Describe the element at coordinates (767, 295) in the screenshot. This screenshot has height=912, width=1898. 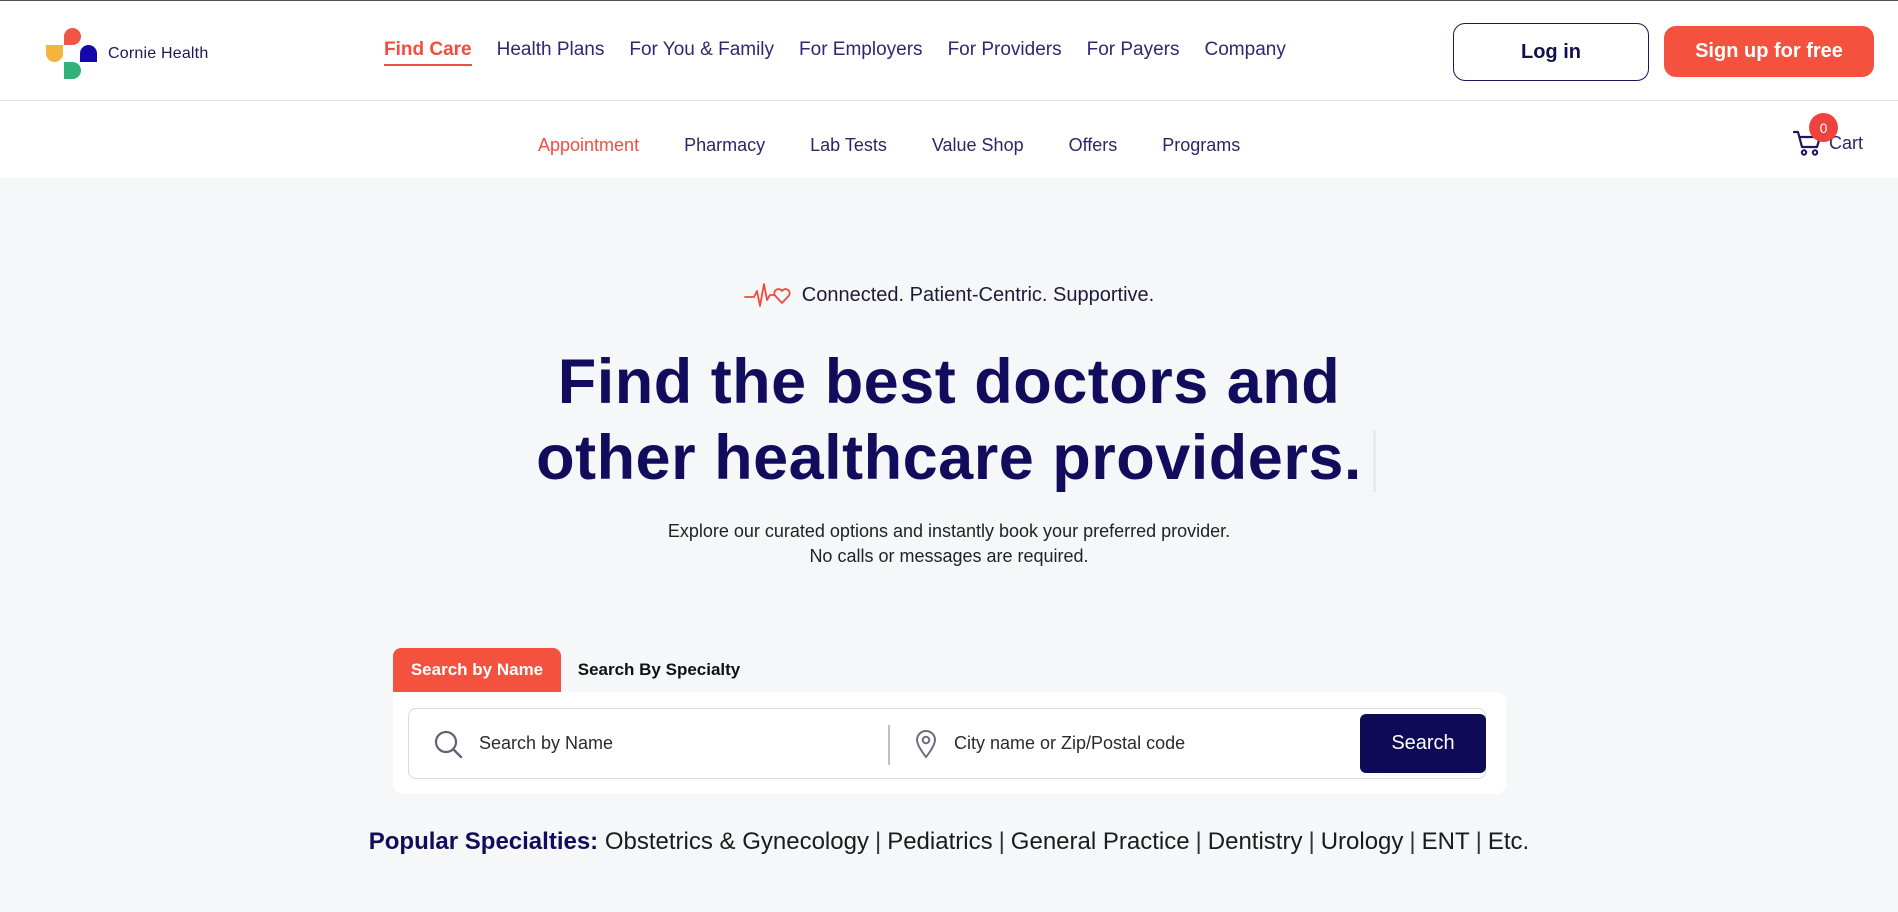
I see `heartbeat-icon` at that location.